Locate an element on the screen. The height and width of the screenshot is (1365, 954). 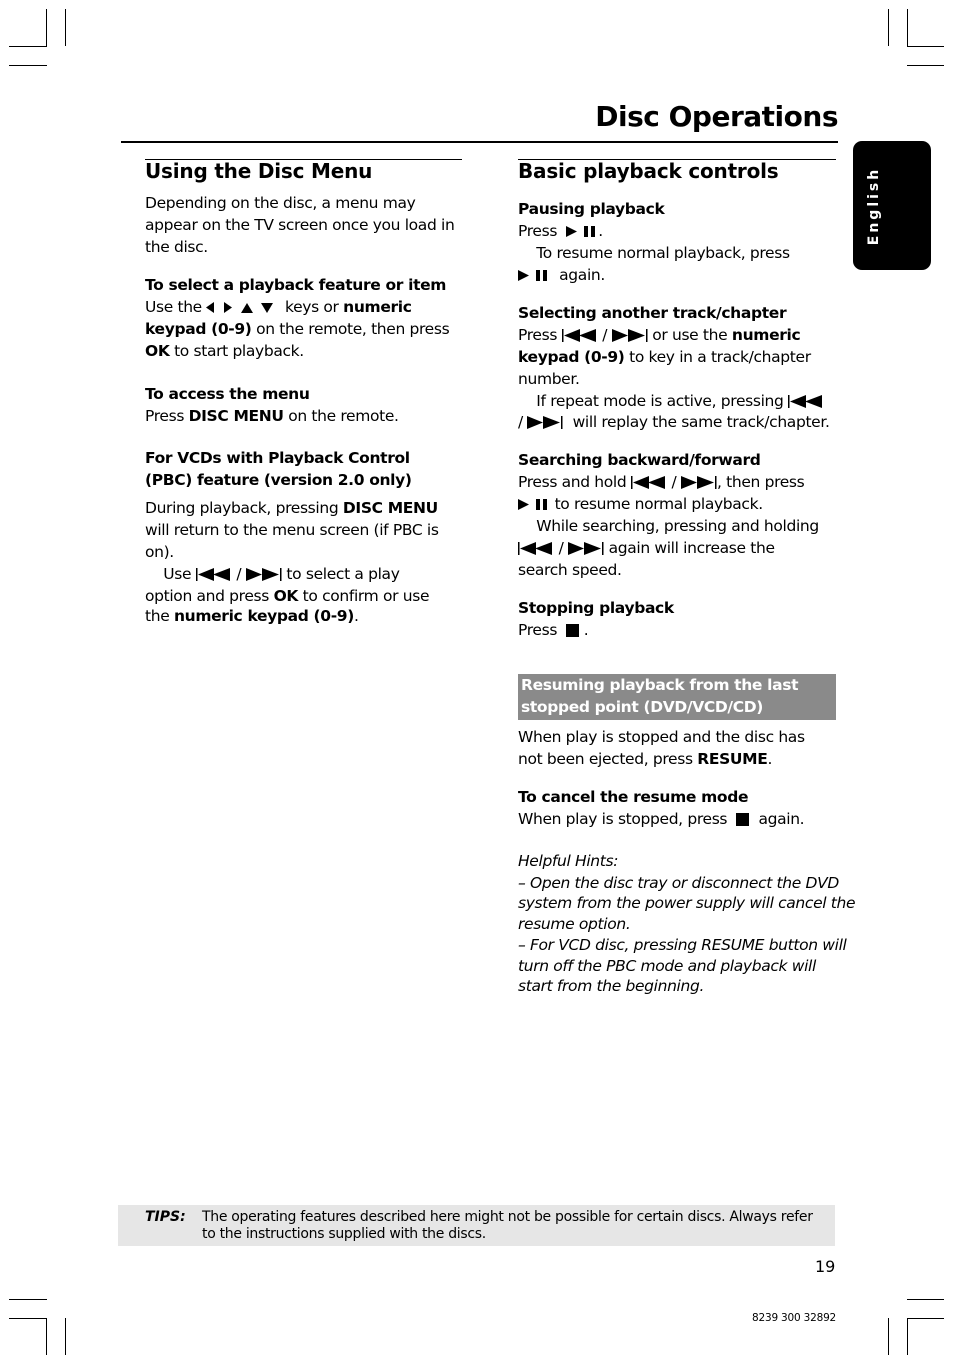
text: If repeat mode is active, pressing is located at coordinates (653, 401).